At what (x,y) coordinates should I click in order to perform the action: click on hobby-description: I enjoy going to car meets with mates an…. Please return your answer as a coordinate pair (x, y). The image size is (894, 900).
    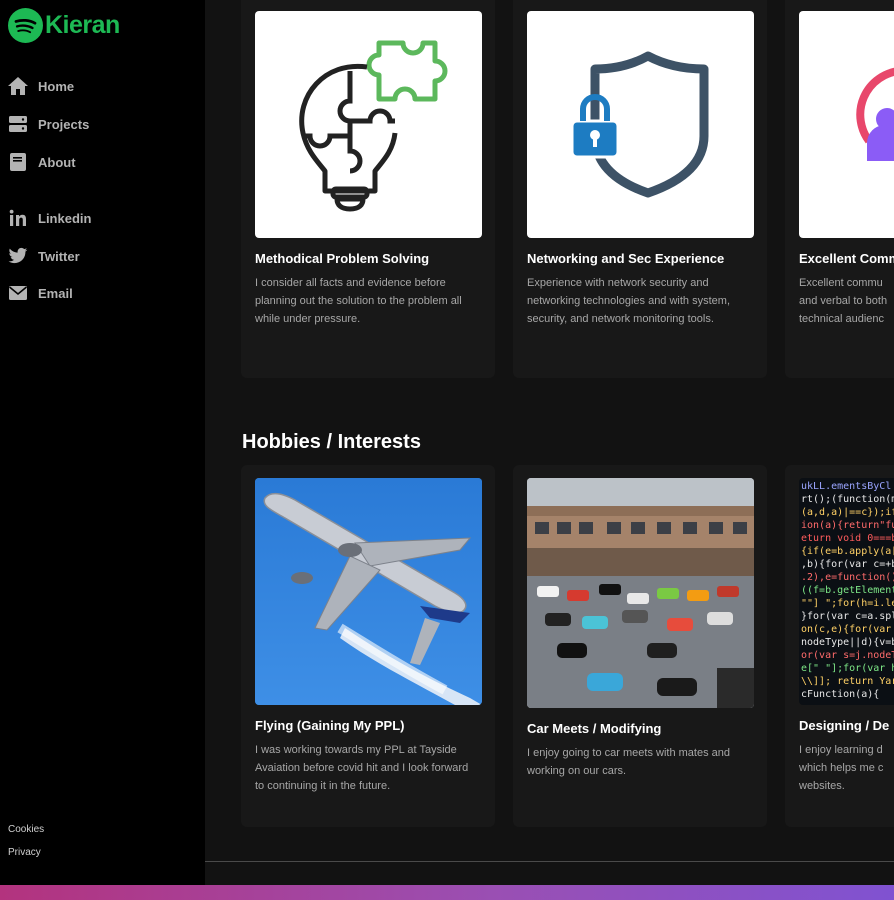
    Looking at the image, I should click on (628, 762).